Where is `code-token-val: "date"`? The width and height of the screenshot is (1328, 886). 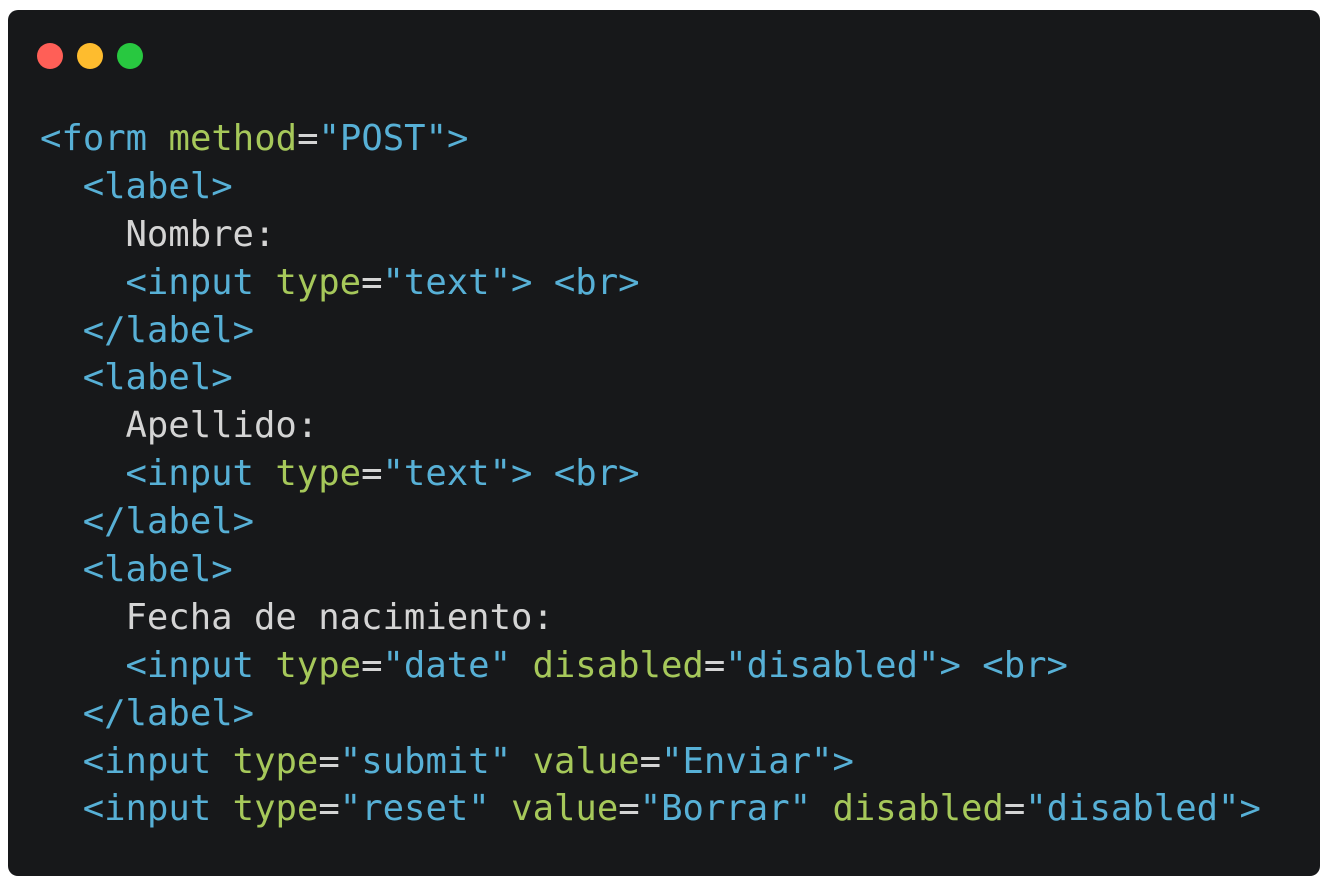 code-token-val: "date" is located at coordinates (447, 665).